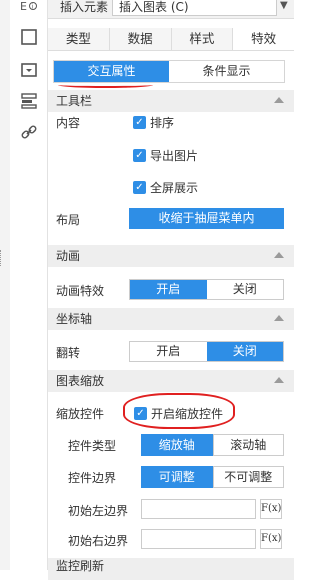 The width and height of the screenshot is (320, 580). What do you see at coordinates (68, 123) in the screenshot?
I see `toolbar-content-label: 内容` at bounding box center [68, 123].